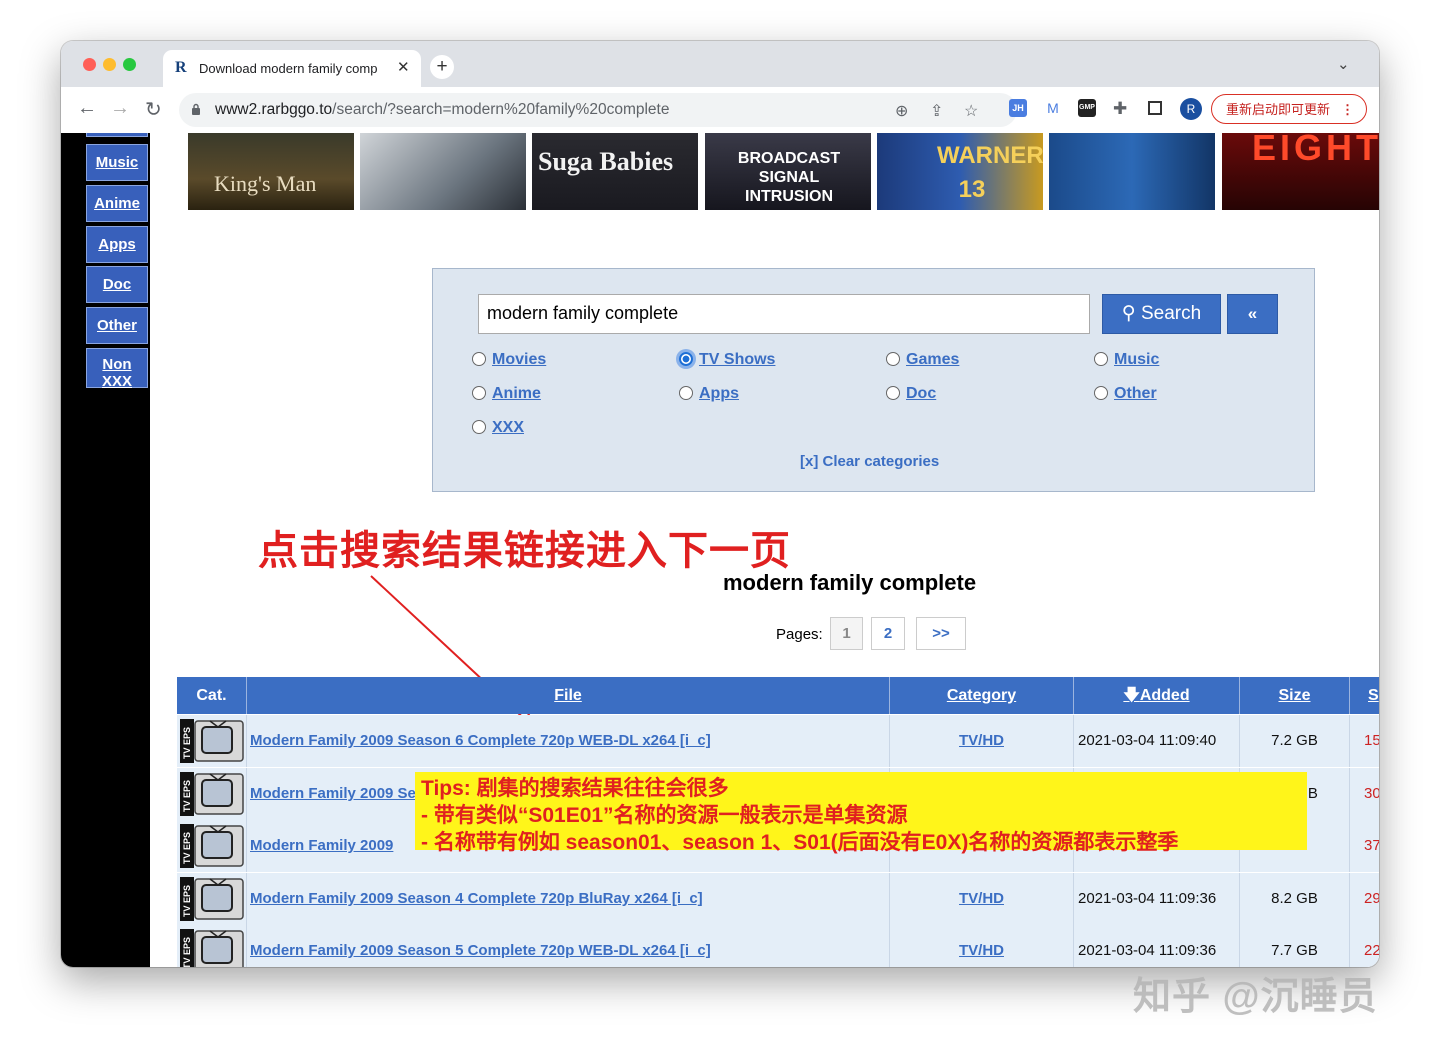  I want to click on collapse-button: «, so click(1252, 314).